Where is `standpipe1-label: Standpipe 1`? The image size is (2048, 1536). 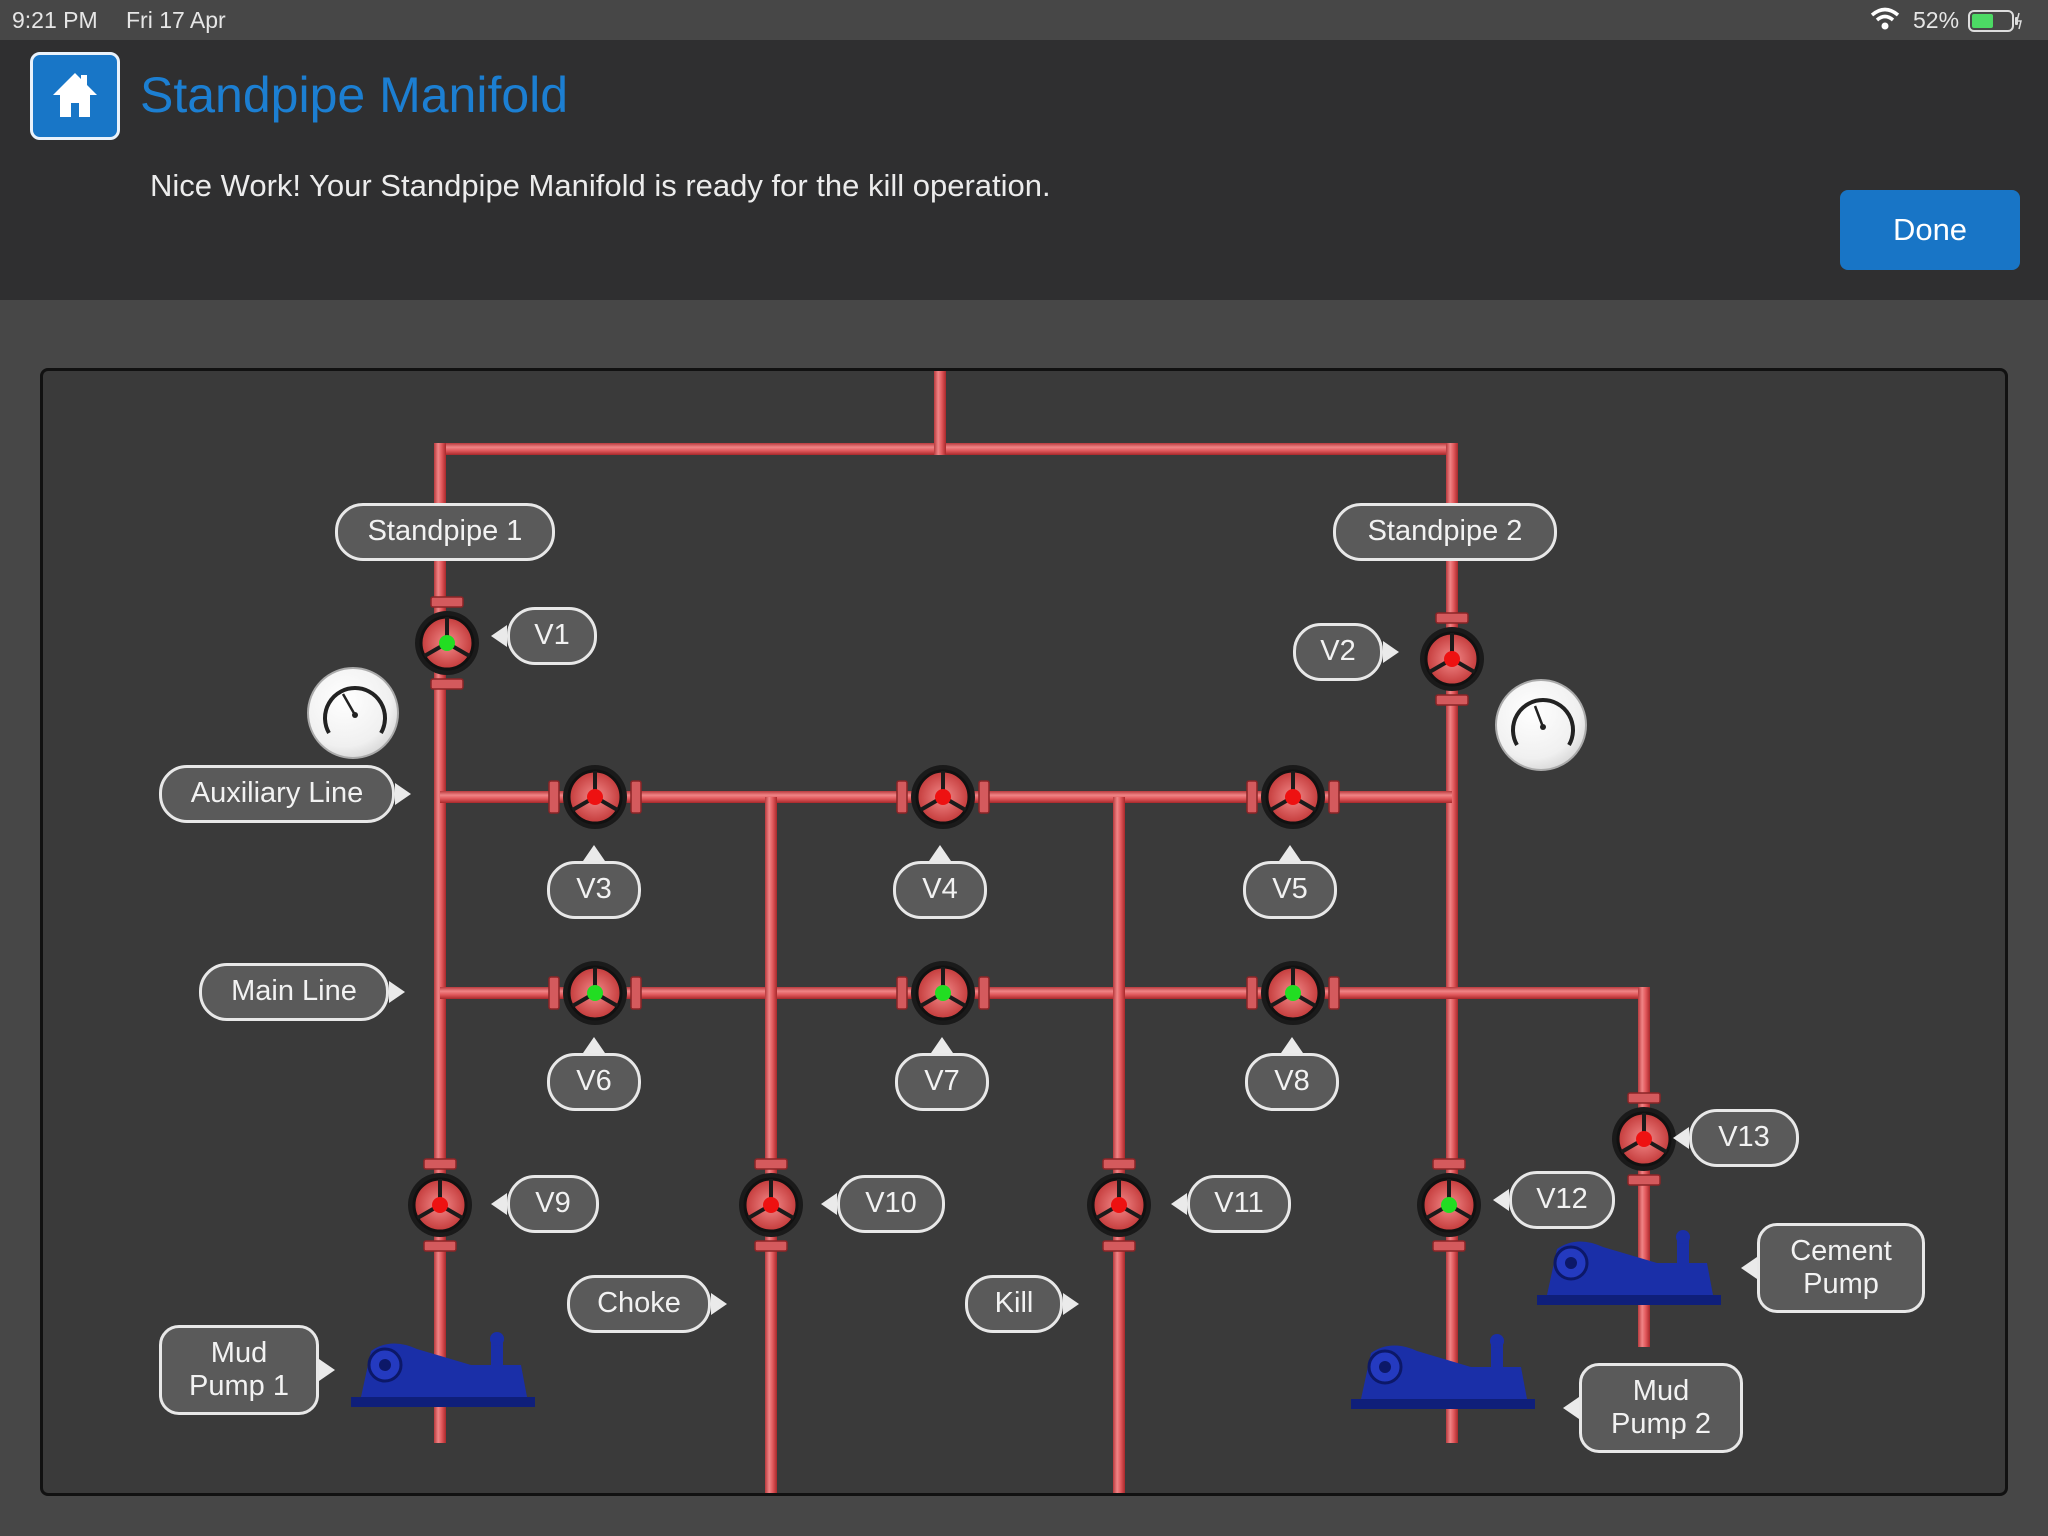
standpipe1-label: Standpipe 1 is located at coordinates (445, 532).